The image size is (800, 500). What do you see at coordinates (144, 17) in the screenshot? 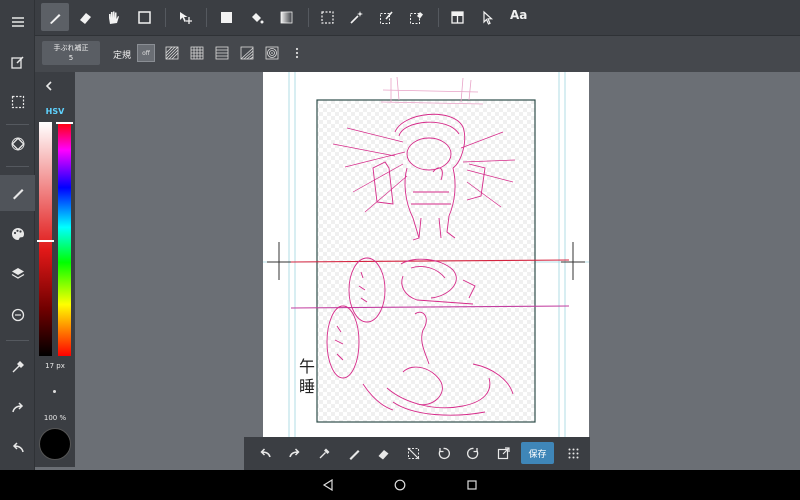
I see `shape-tool-icon` at bounding box center [144, 17].